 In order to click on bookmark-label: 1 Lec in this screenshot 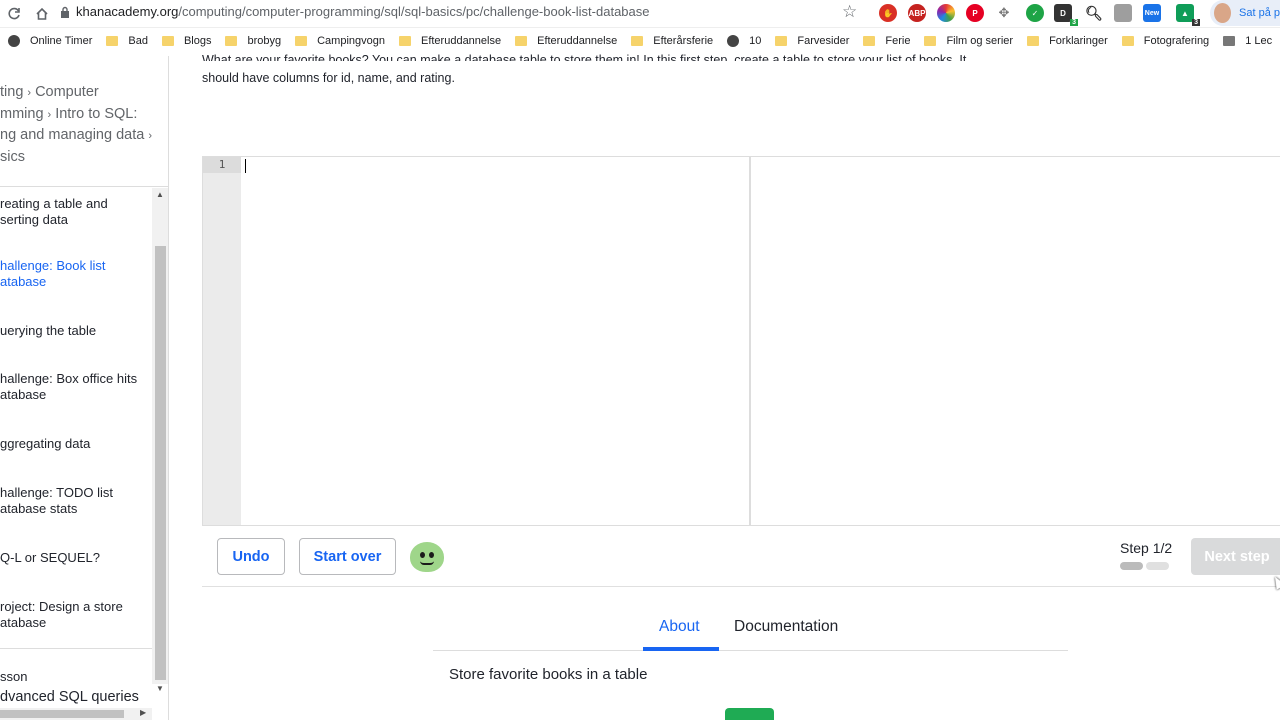, I will do `click(1259, 41)`.